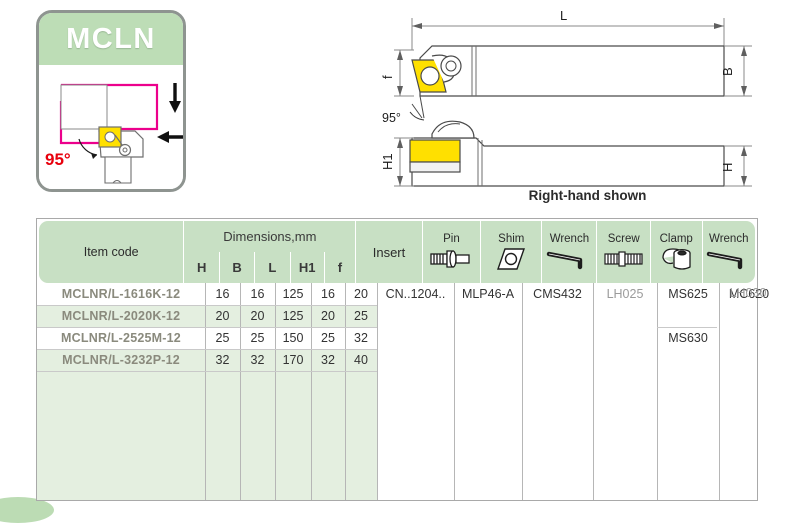 This screenshot has height=523, width=795. What do you see at coordinates (391, 118) in the screenshot?
I see `drawing-angle-label: 95°` at bounding box center [391, 118].